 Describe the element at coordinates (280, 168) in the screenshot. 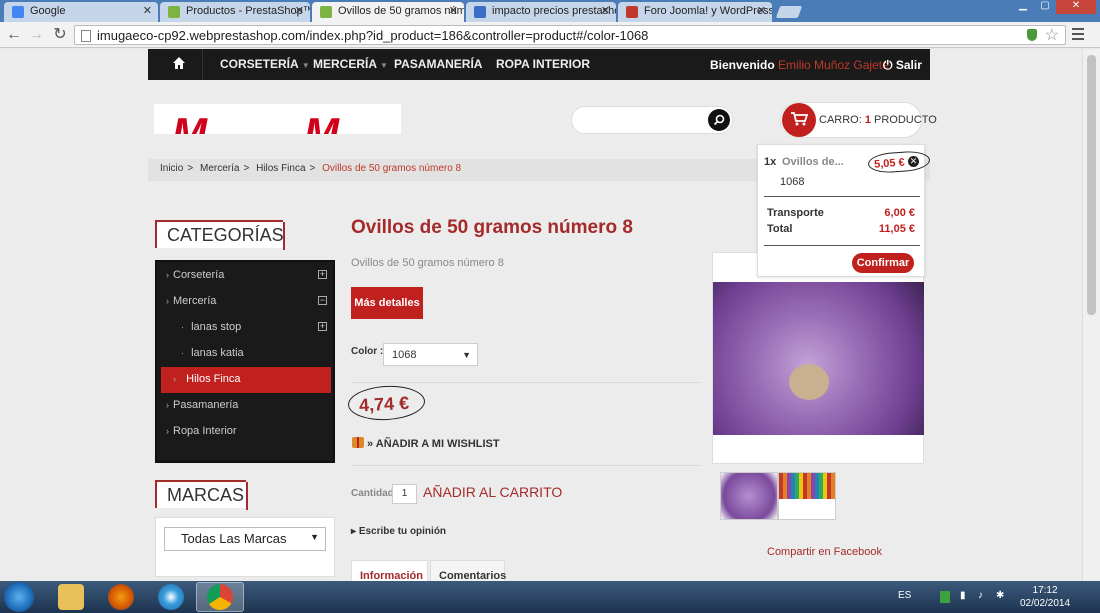

I see `breadcrumb-link: Hilos Finca` at that location.